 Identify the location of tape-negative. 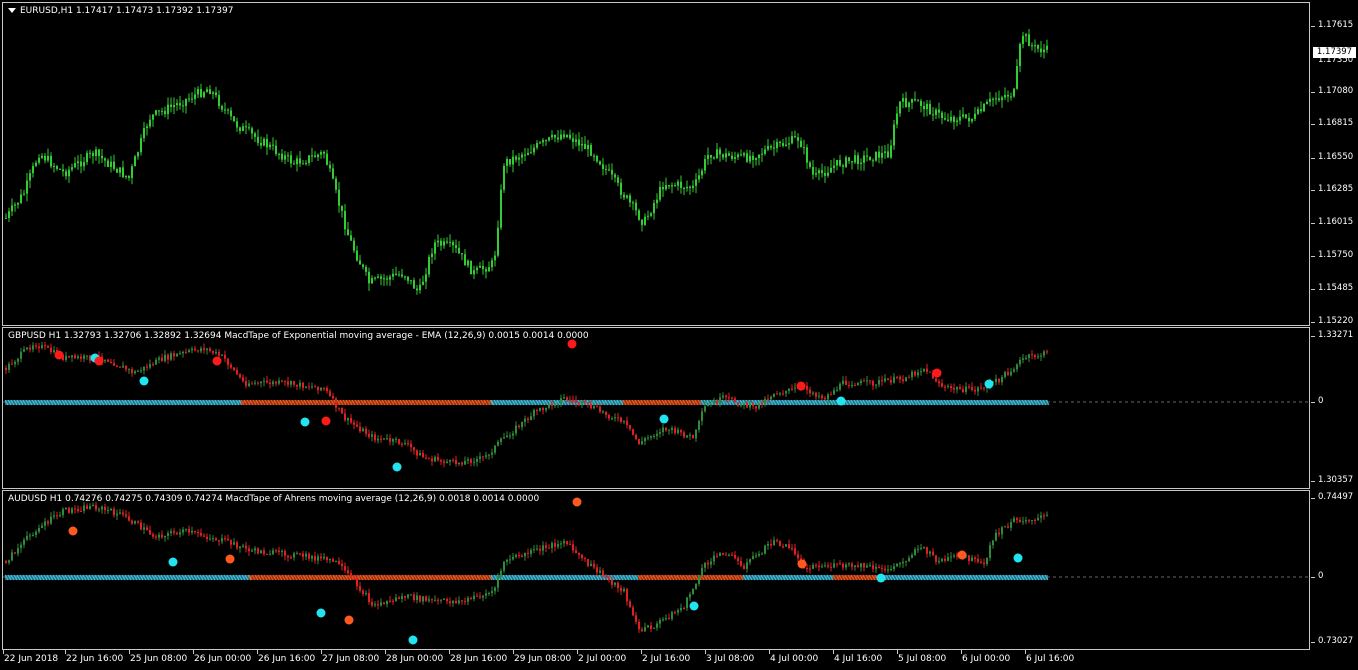
(690, 577).